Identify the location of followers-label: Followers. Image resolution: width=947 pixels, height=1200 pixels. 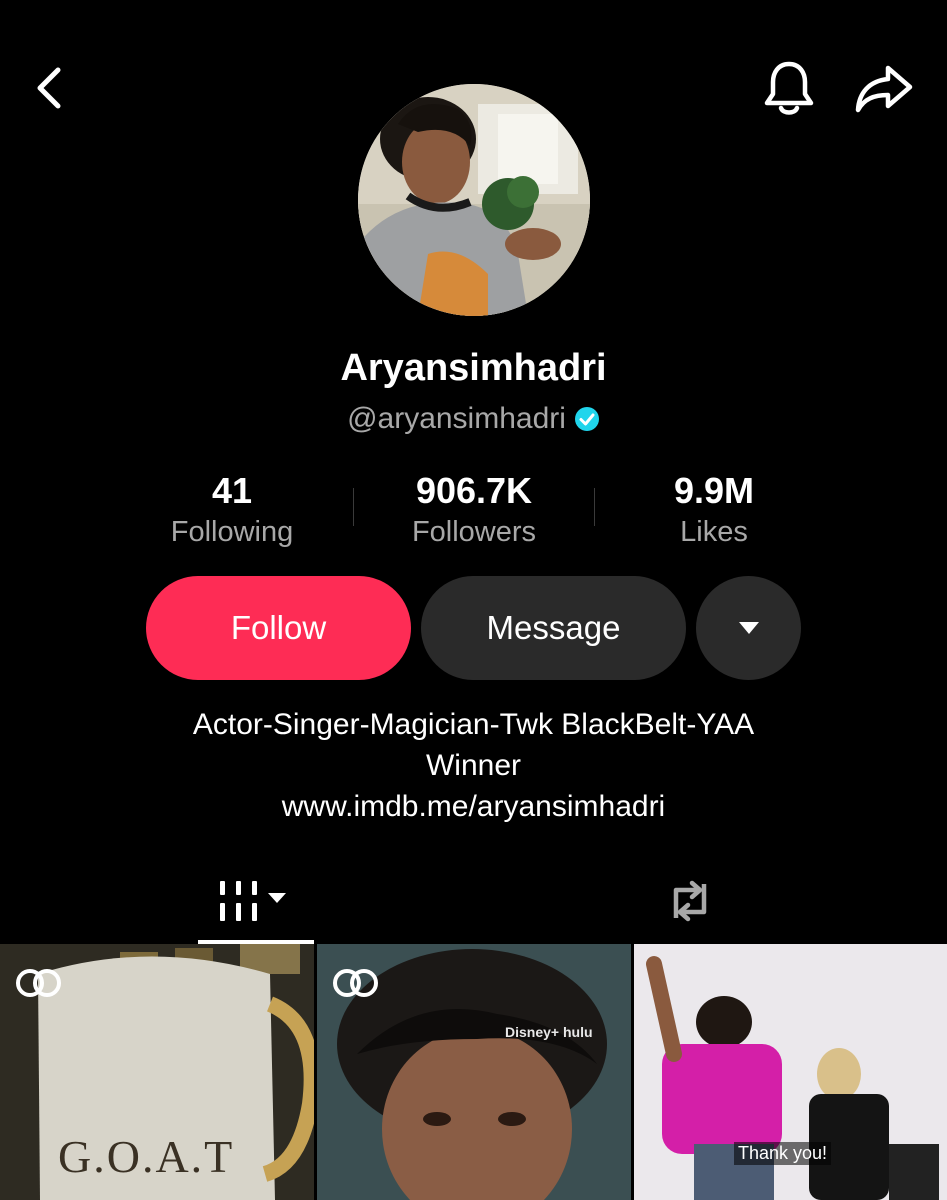
(474, 532).